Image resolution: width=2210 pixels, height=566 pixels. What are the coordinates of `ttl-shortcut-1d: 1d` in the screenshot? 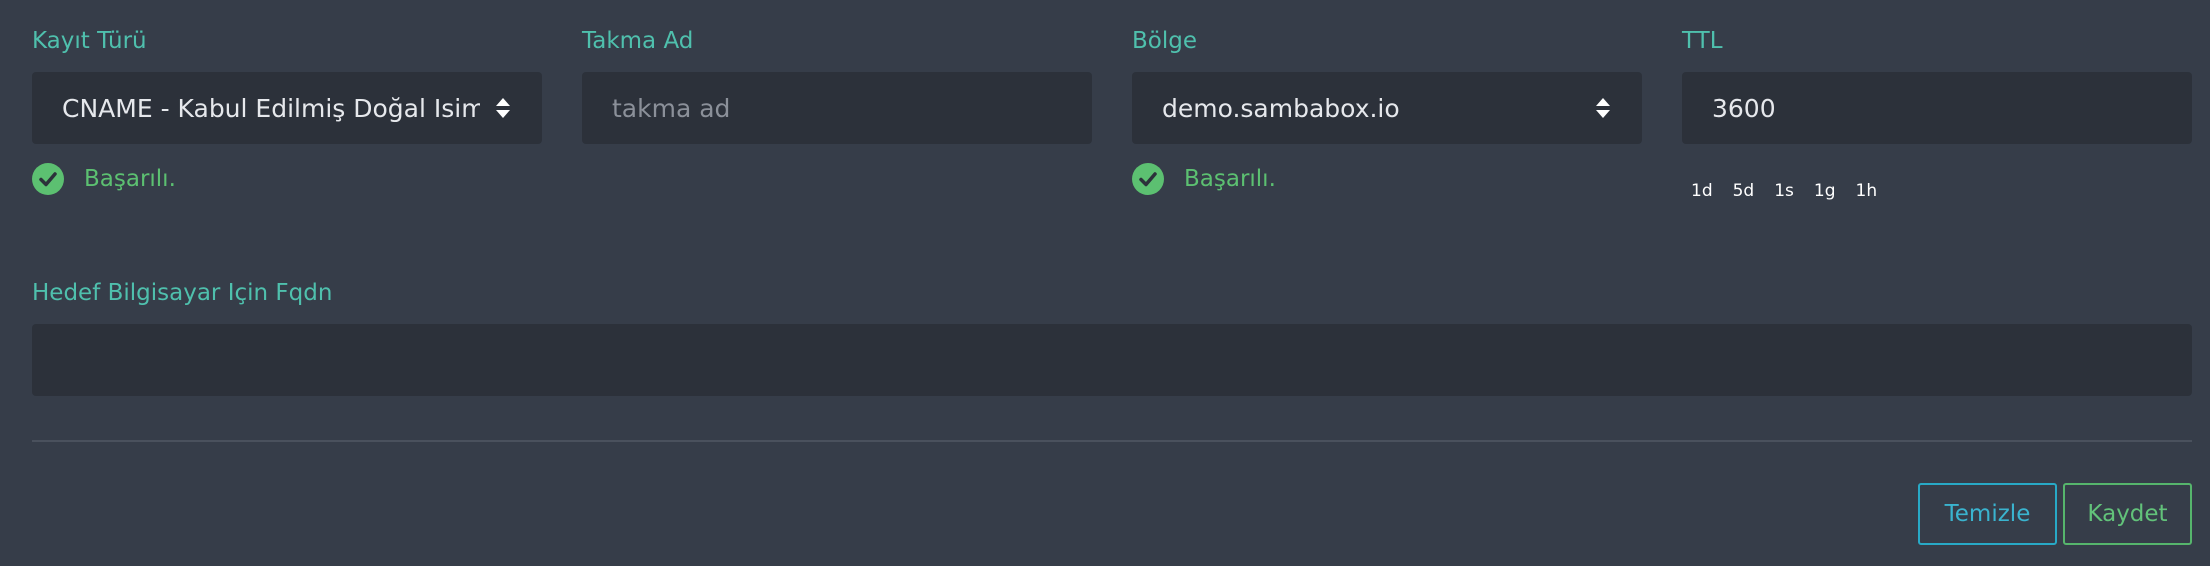 It's located at (1702, 191).